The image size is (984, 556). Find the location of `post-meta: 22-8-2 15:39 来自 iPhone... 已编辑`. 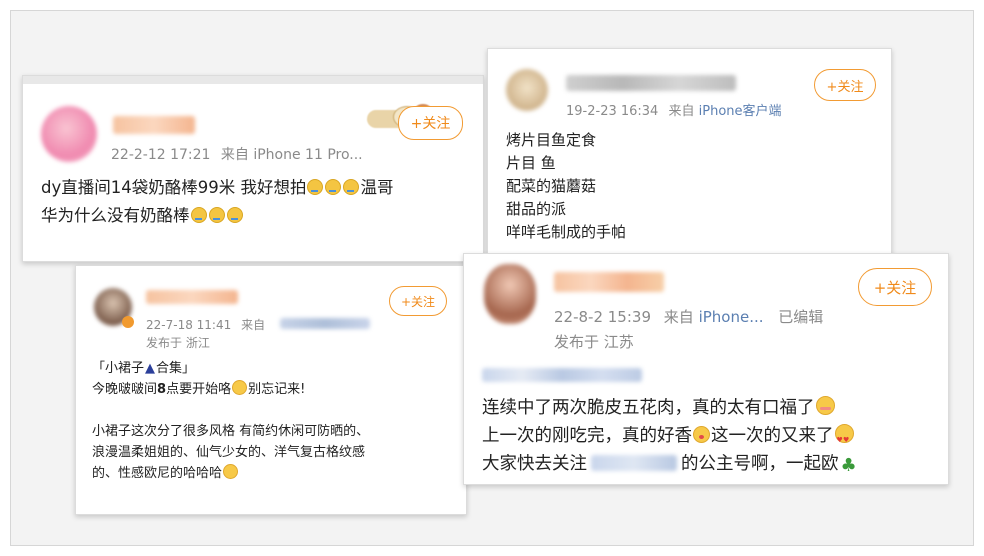

post-meta: 22-8-2 15:39 来自 iPhone... 已编辑 is located at coordinates (688, 316).